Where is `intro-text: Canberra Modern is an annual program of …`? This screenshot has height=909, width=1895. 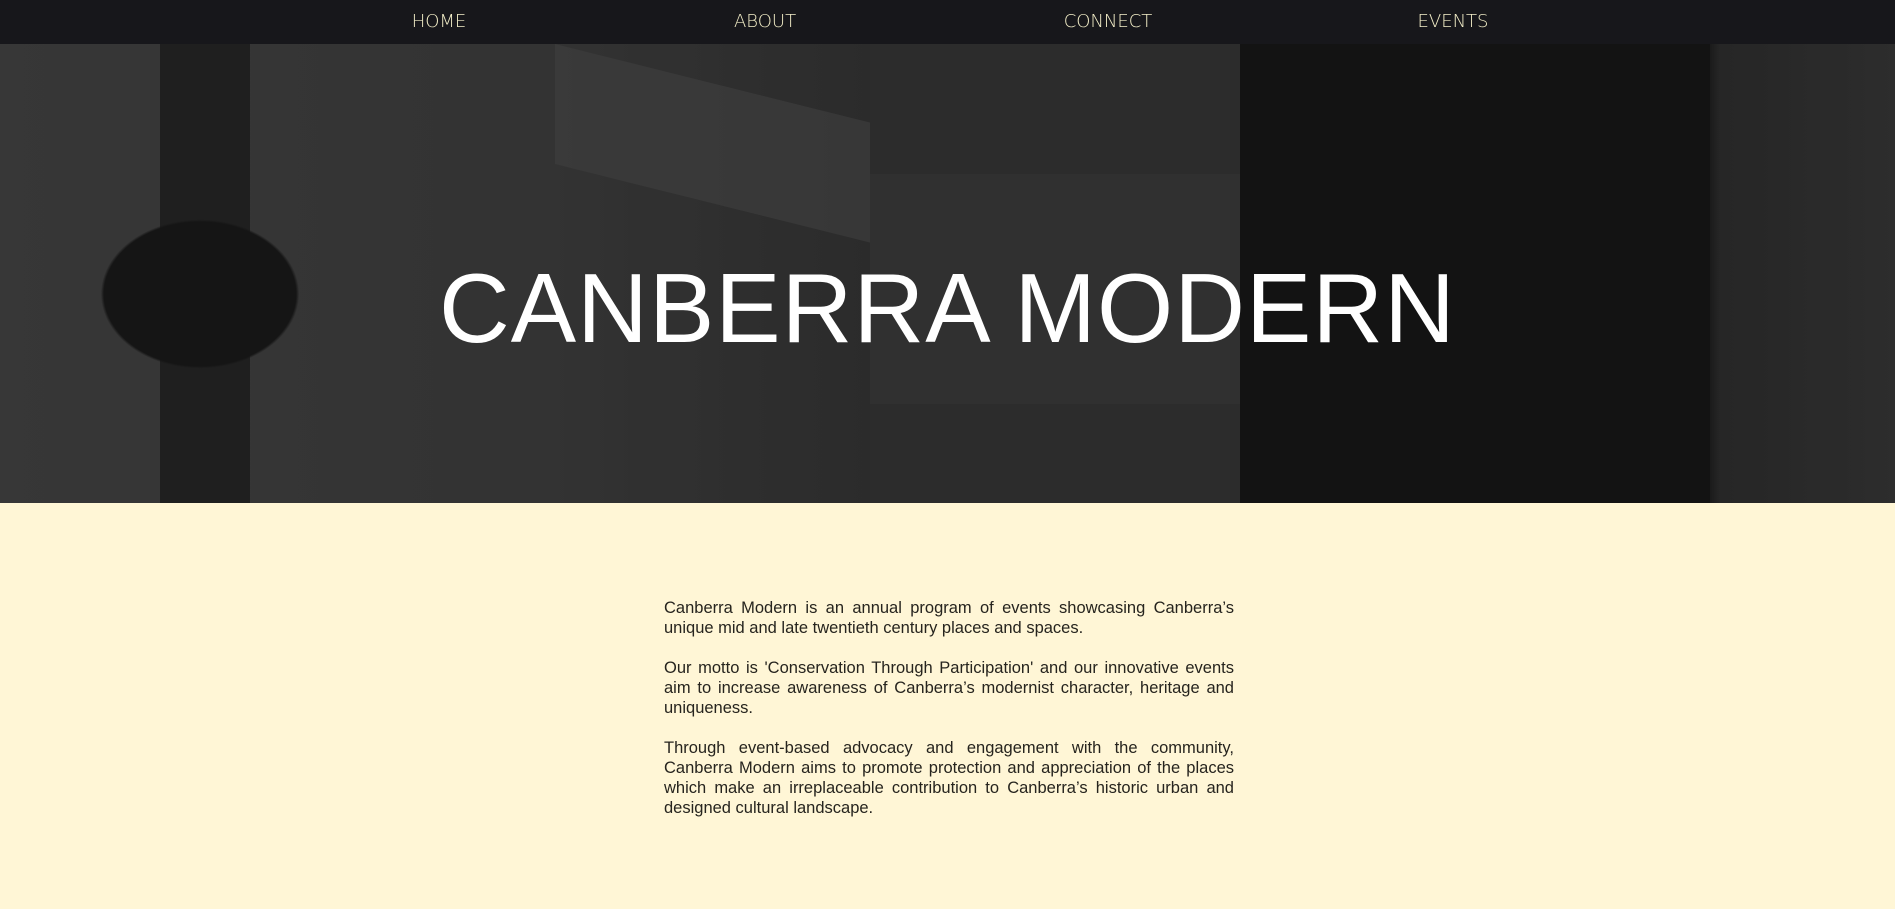
intro-text: Canberra Modern is an annual program of … is located at coordinates (949, 718).